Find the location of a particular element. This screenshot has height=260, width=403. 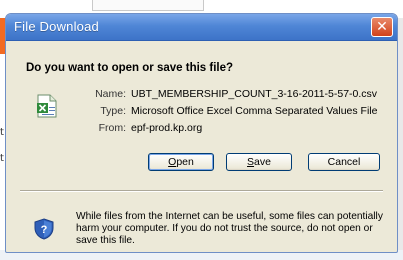

name-label-row: Name: is located at coordinates (97, 95).